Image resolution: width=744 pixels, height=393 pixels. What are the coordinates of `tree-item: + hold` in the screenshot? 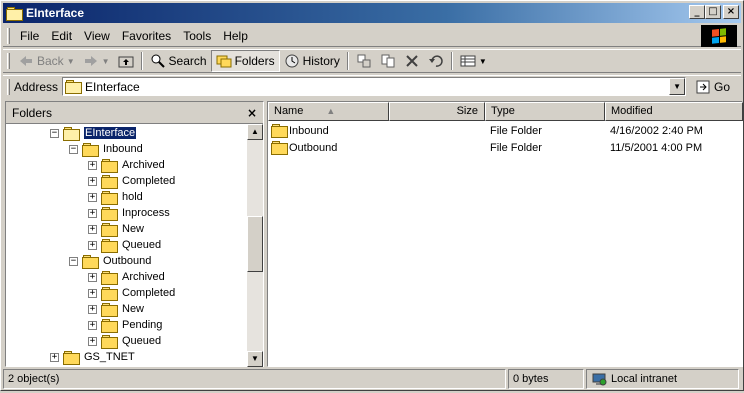 It's located at (115, 197).